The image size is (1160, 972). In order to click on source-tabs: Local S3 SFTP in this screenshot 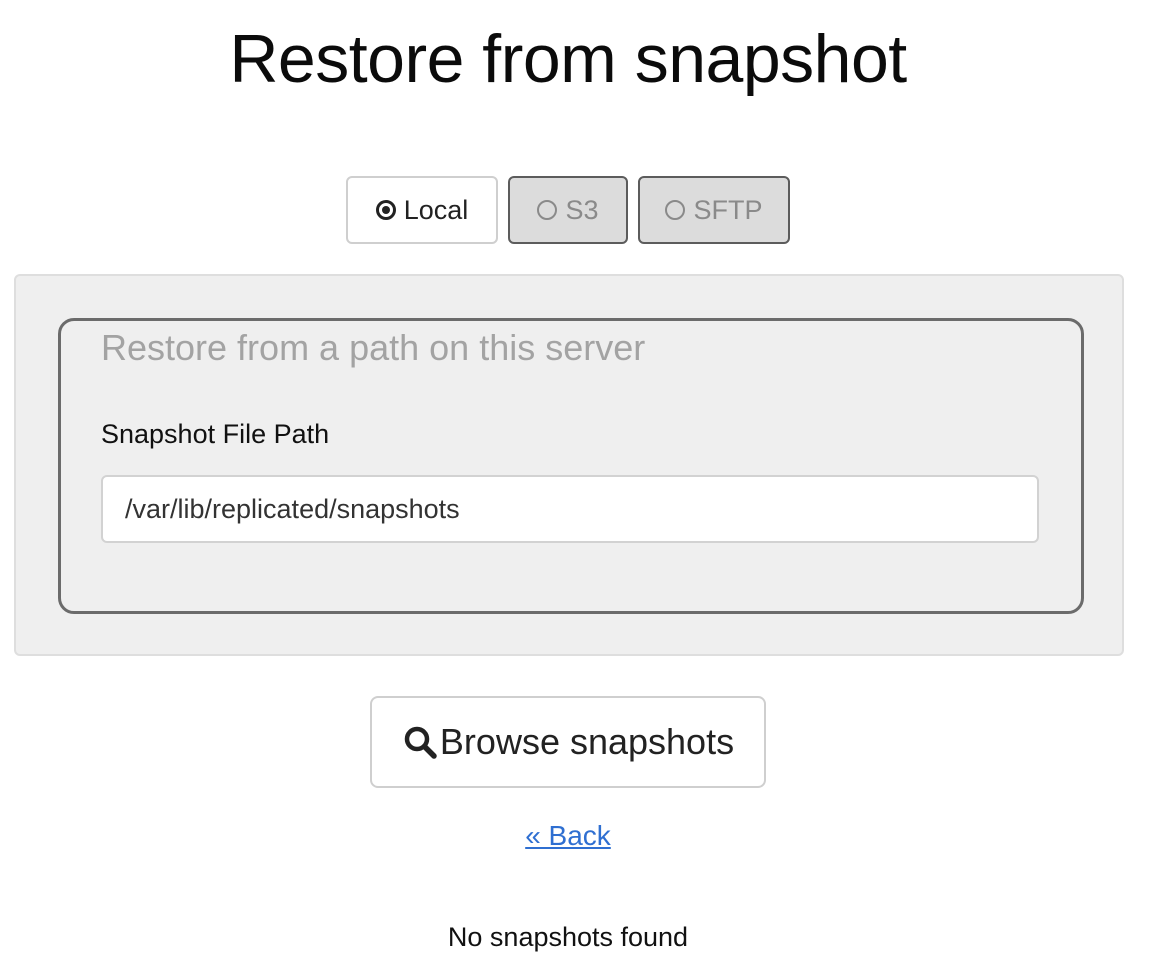, I will do `click(568, 210)`.